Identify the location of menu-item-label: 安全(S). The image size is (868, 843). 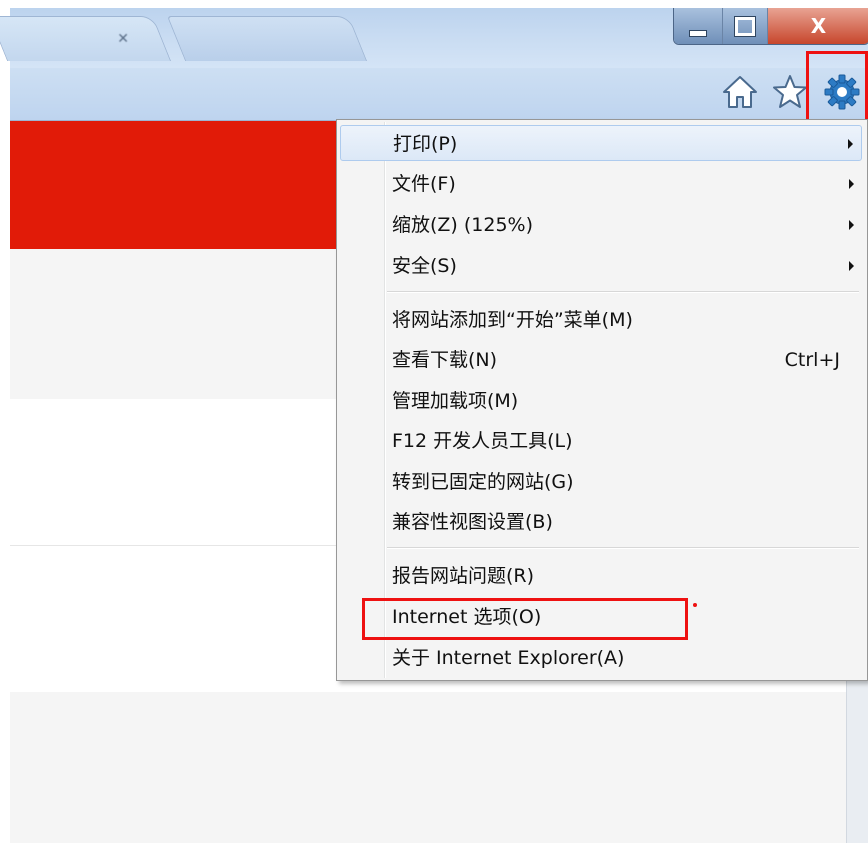
(424, 266).